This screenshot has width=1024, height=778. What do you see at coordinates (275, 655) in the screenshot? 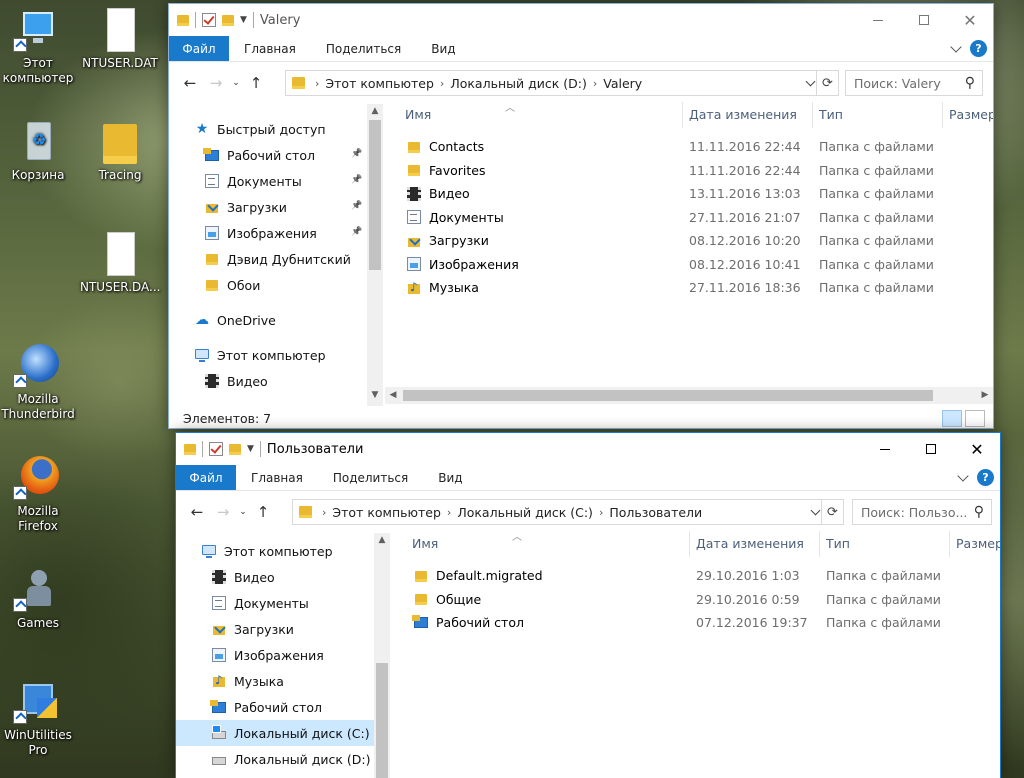
I see `nav-item: Изображения` at bounding box center [275, 655].